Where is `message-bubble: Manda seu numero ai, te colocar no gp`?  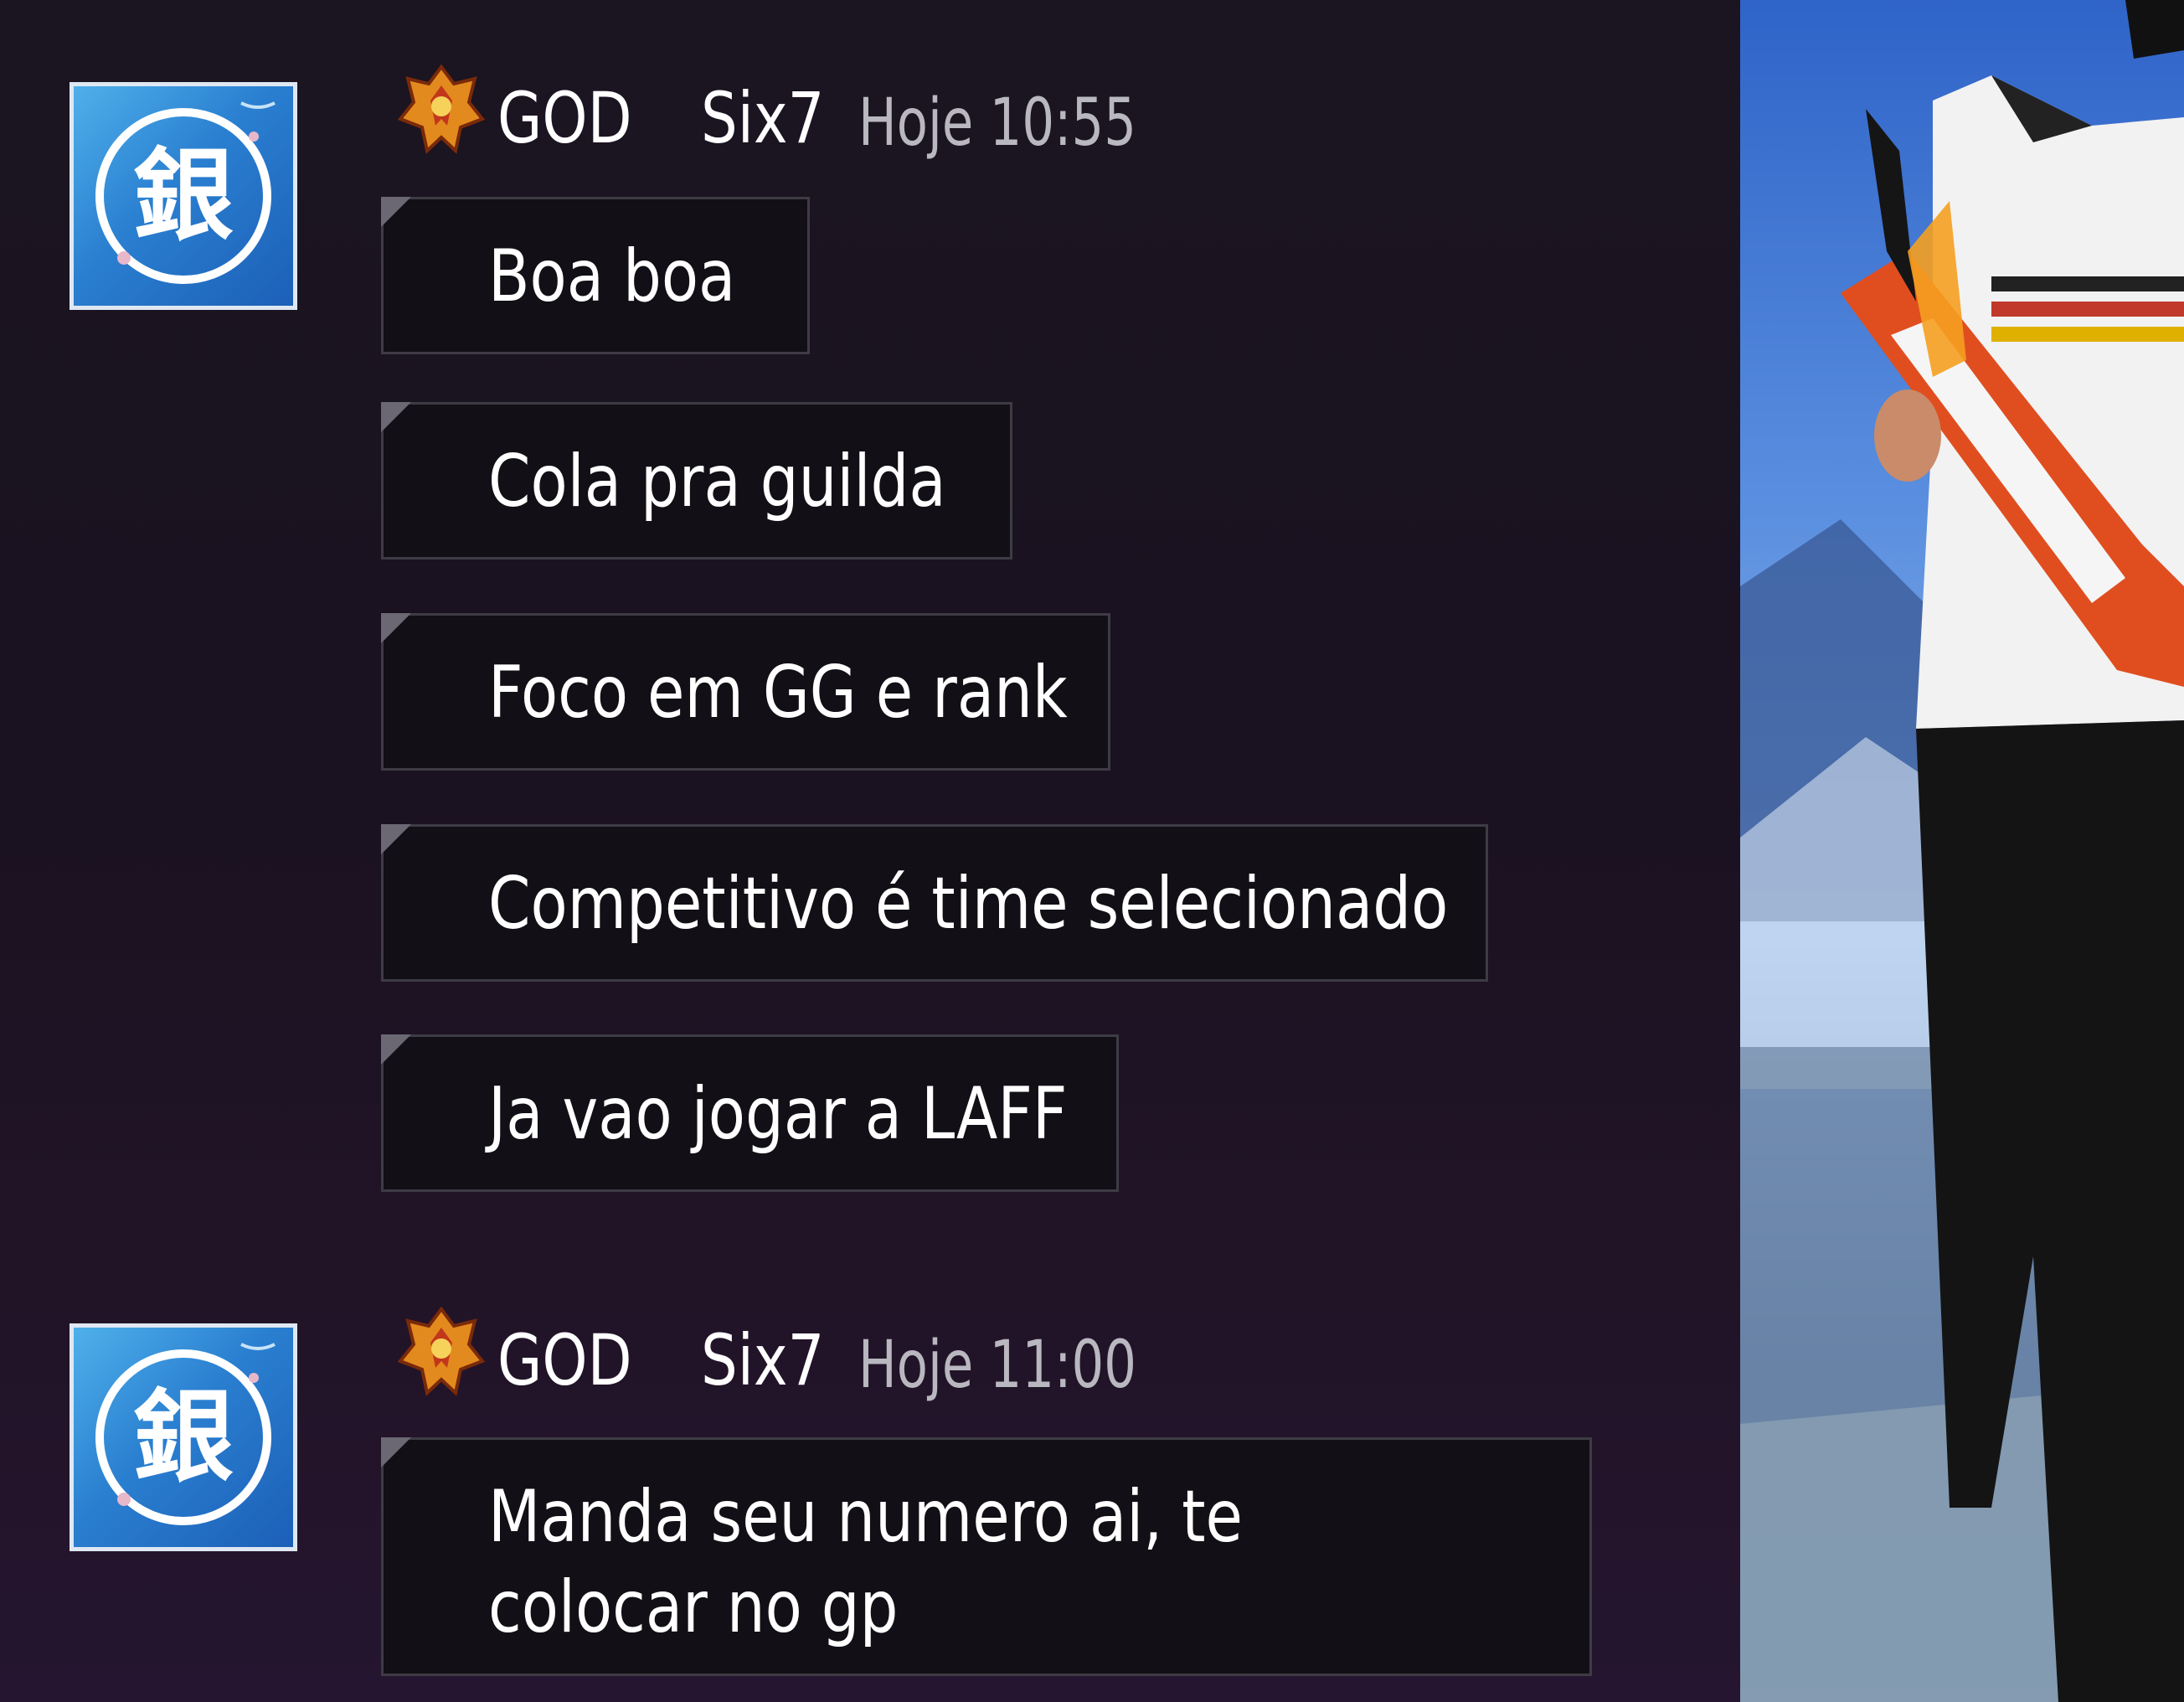
message-bubble: Manda seu numero ai, te colocar no gp is located at coordinates (986, 1556).